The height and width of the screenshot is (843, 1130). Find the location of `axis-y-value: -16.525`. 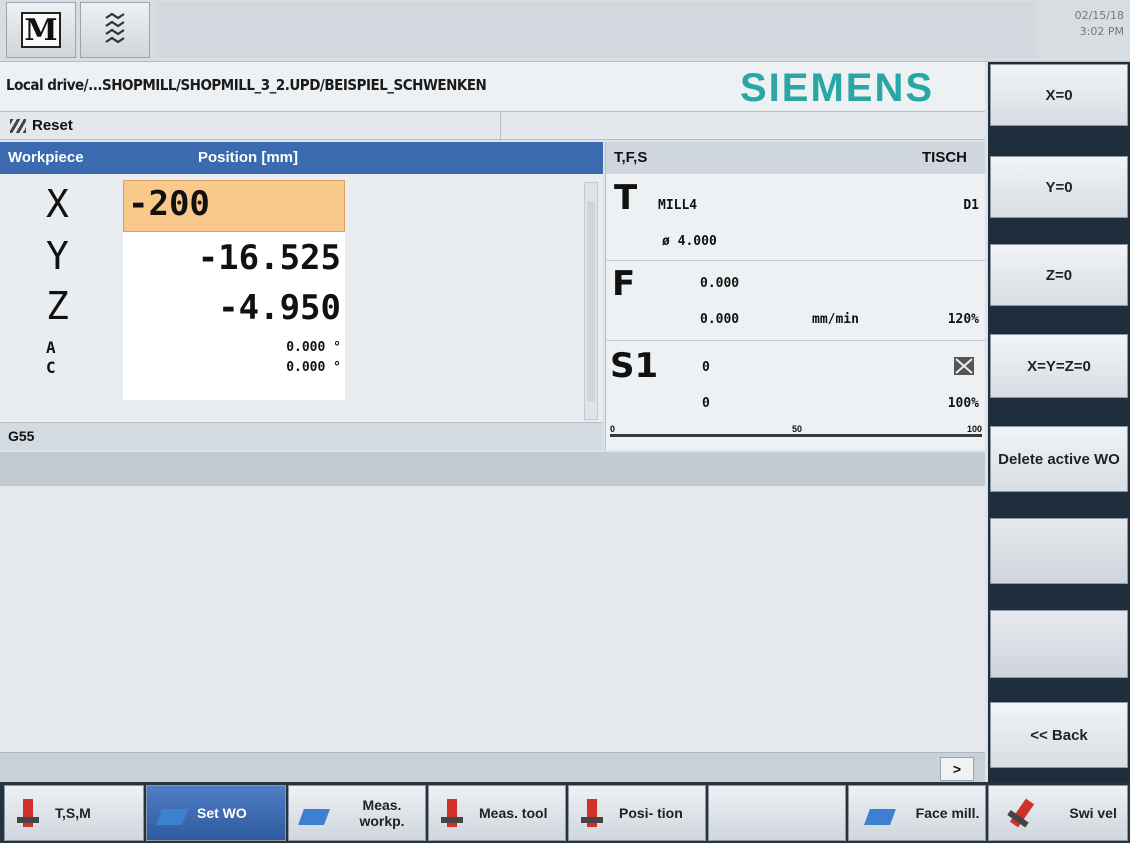

axis-y-value: -16.525 is located at coordinates (269, 258).